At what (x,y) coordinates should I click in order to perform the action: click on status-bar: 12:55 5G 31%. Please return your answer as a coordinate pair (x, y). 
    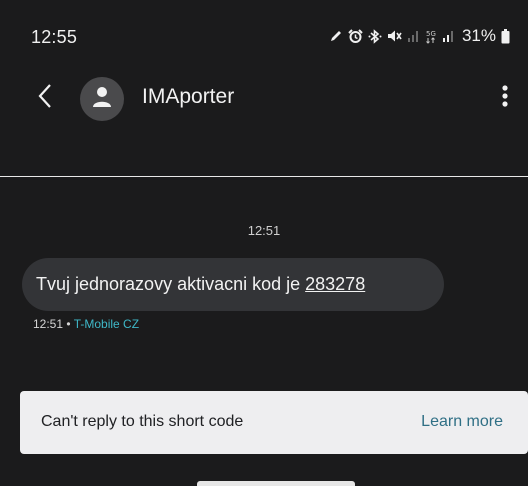
    Looking at the image, I should click on (264, 35).